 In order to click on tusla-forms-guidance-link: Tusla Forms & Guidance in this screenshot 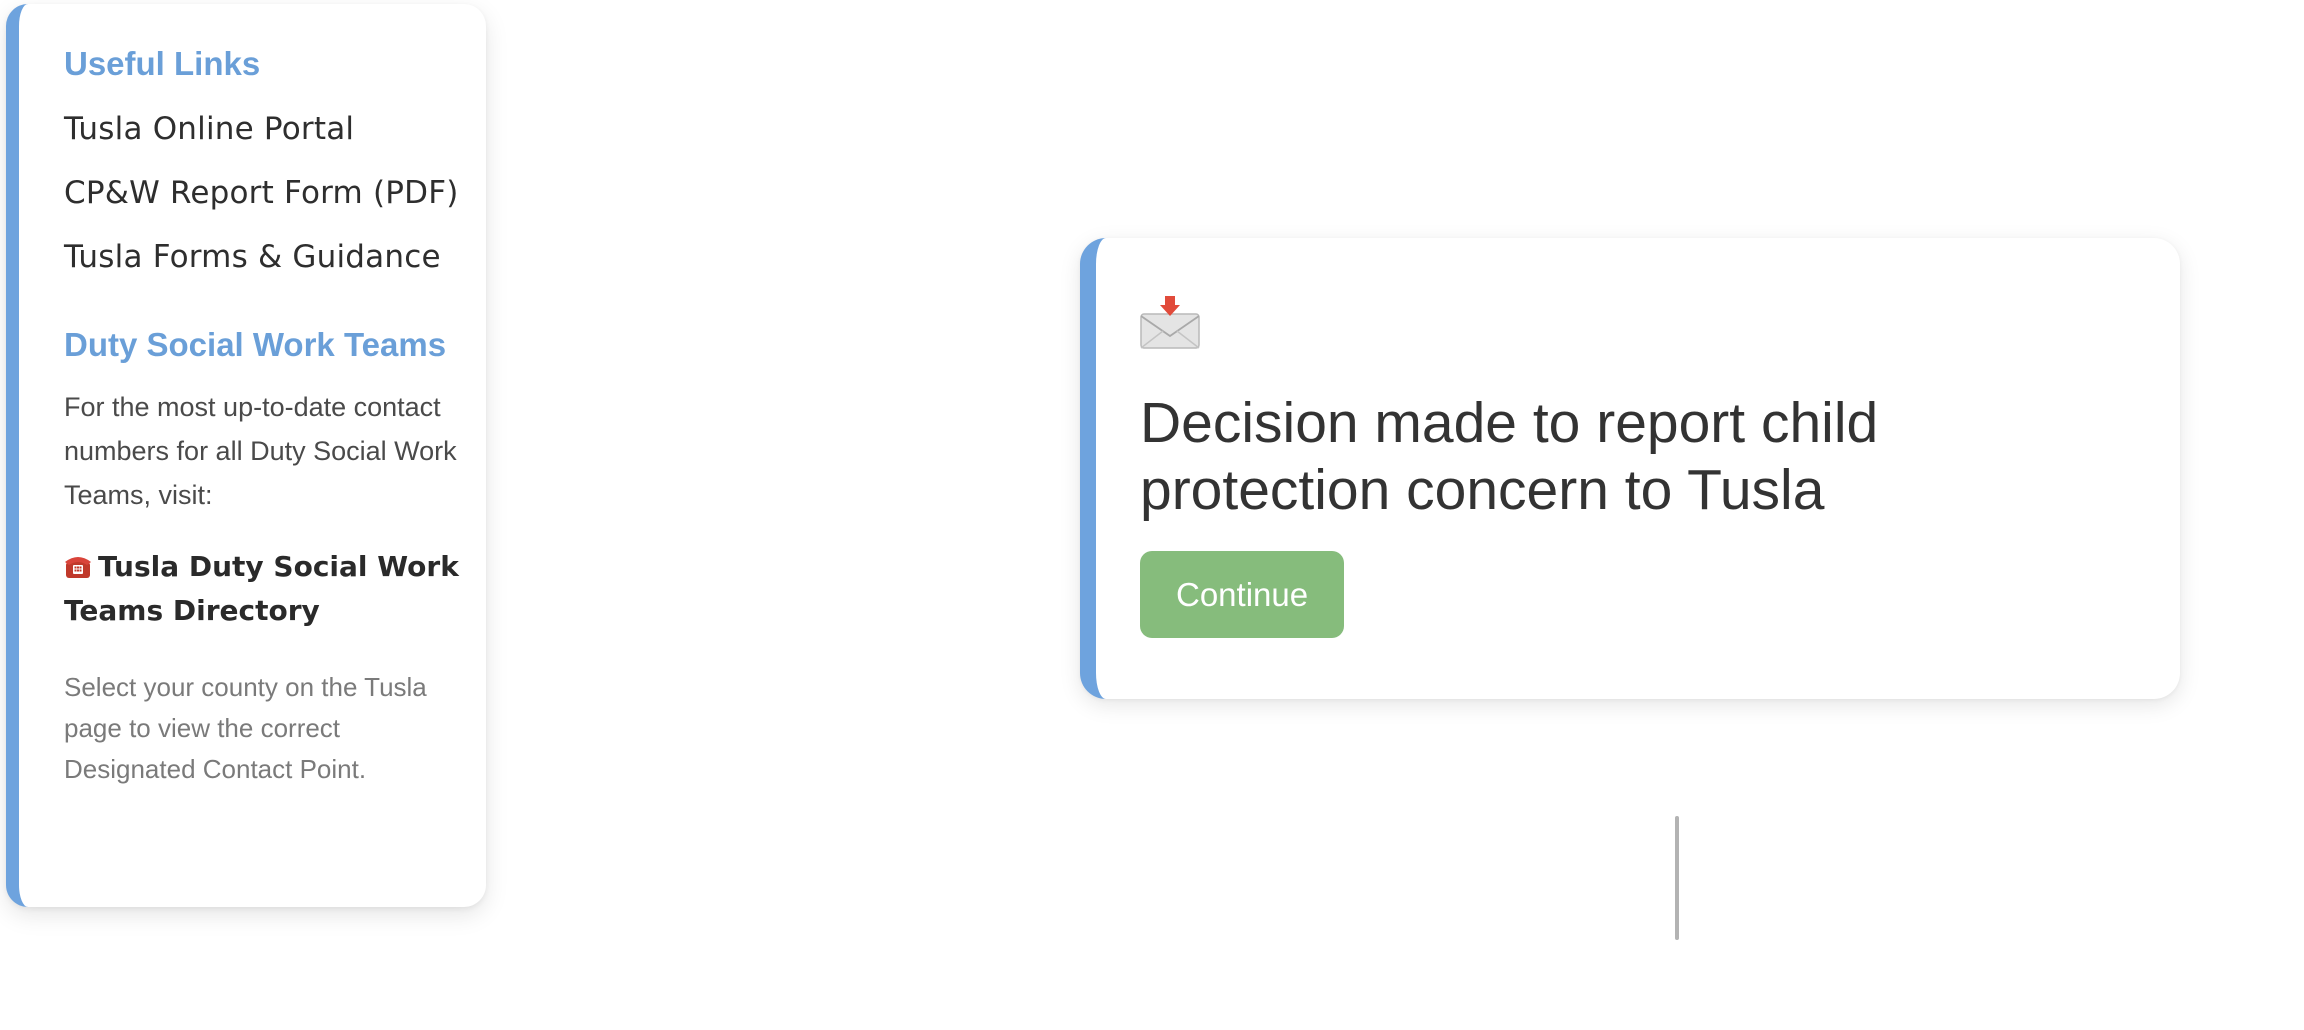, I will do `click(263, 257)`.